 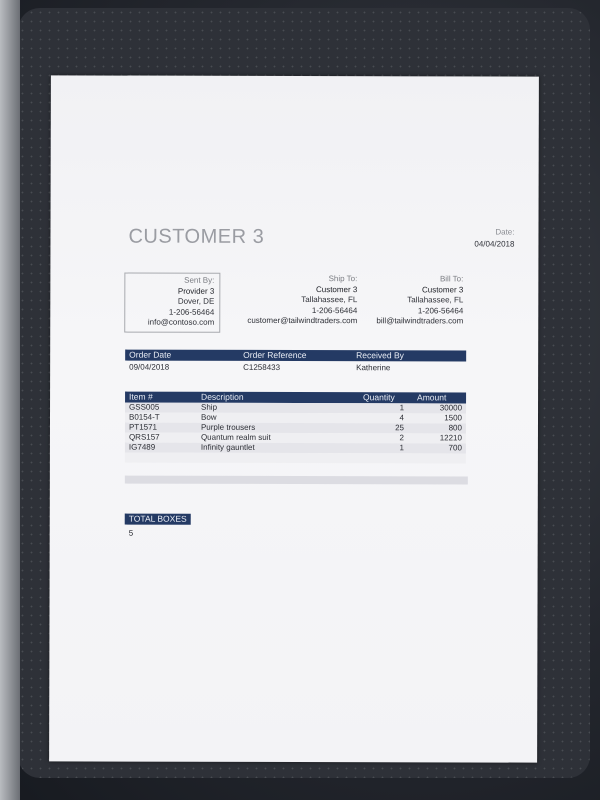 I want to click on received-by-value: Katherine, so click(x=373, y=368).